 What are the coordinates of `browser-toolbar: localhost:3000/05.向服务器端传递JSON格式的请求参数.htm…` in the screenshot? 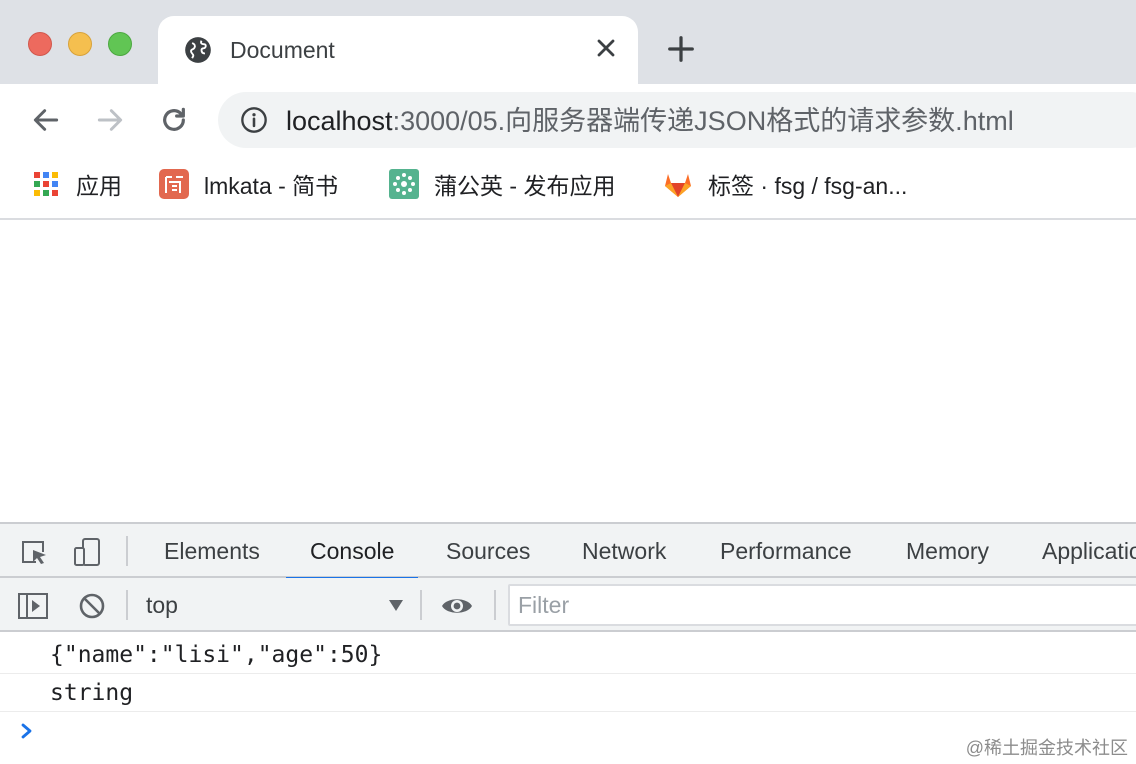 It's located at (568, 120).